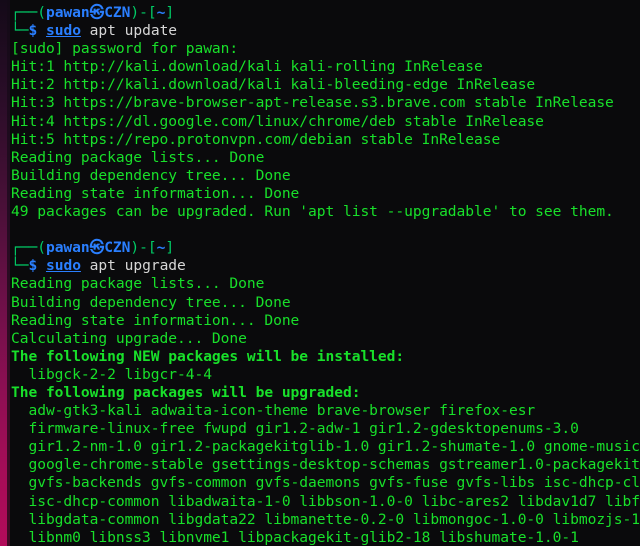  What do you see at coordinates (129, 31) in the screenshot?
I see `command-text-1: apt update` at bounding box center [129, 31].